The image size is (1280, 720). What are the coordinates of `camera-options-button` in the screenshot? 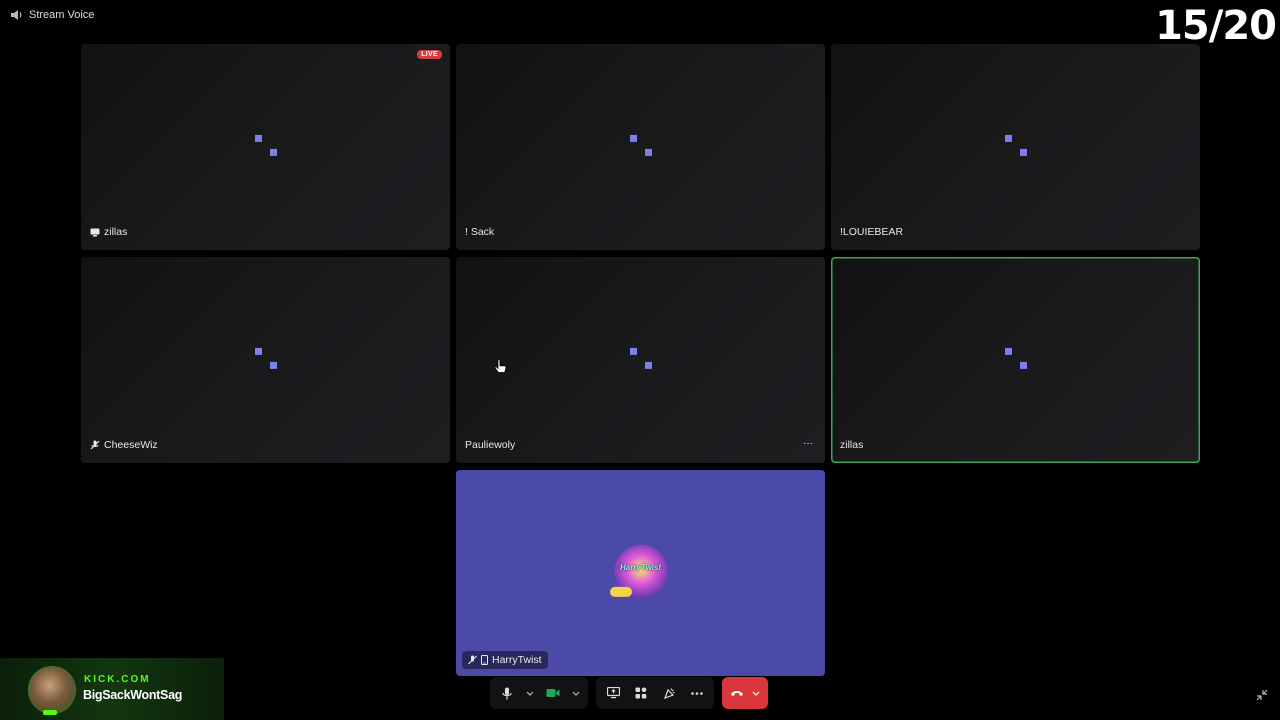 It's located at (576, 693).